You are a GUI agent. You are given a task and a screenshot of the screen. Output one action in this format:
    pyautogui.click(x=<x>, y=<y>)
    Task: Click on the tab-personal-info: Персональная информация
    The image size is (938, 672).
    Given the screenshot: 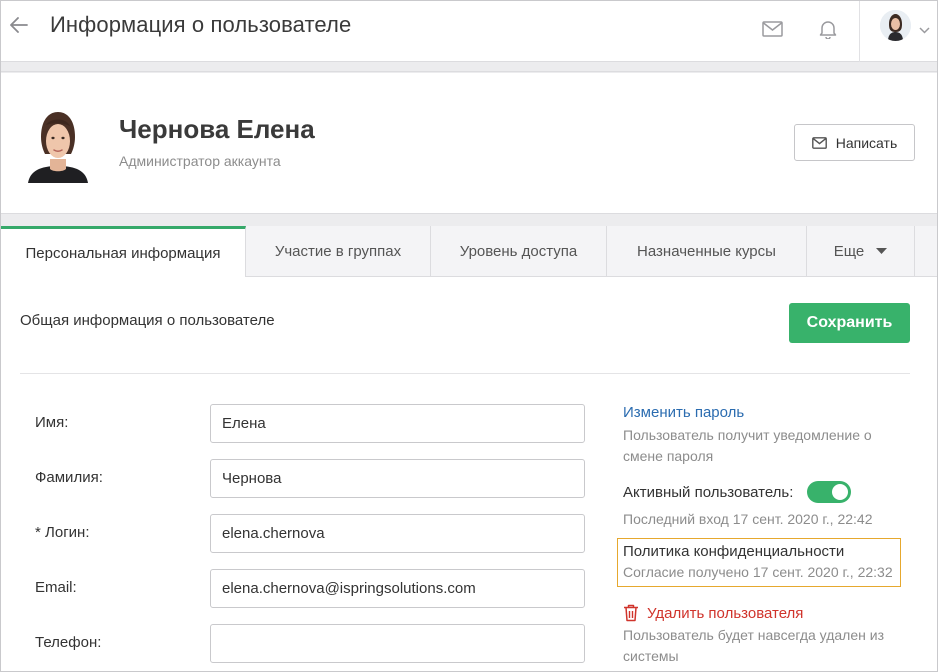 What is the action you would take?
    pyautogui.click(x=123, y=251)
    